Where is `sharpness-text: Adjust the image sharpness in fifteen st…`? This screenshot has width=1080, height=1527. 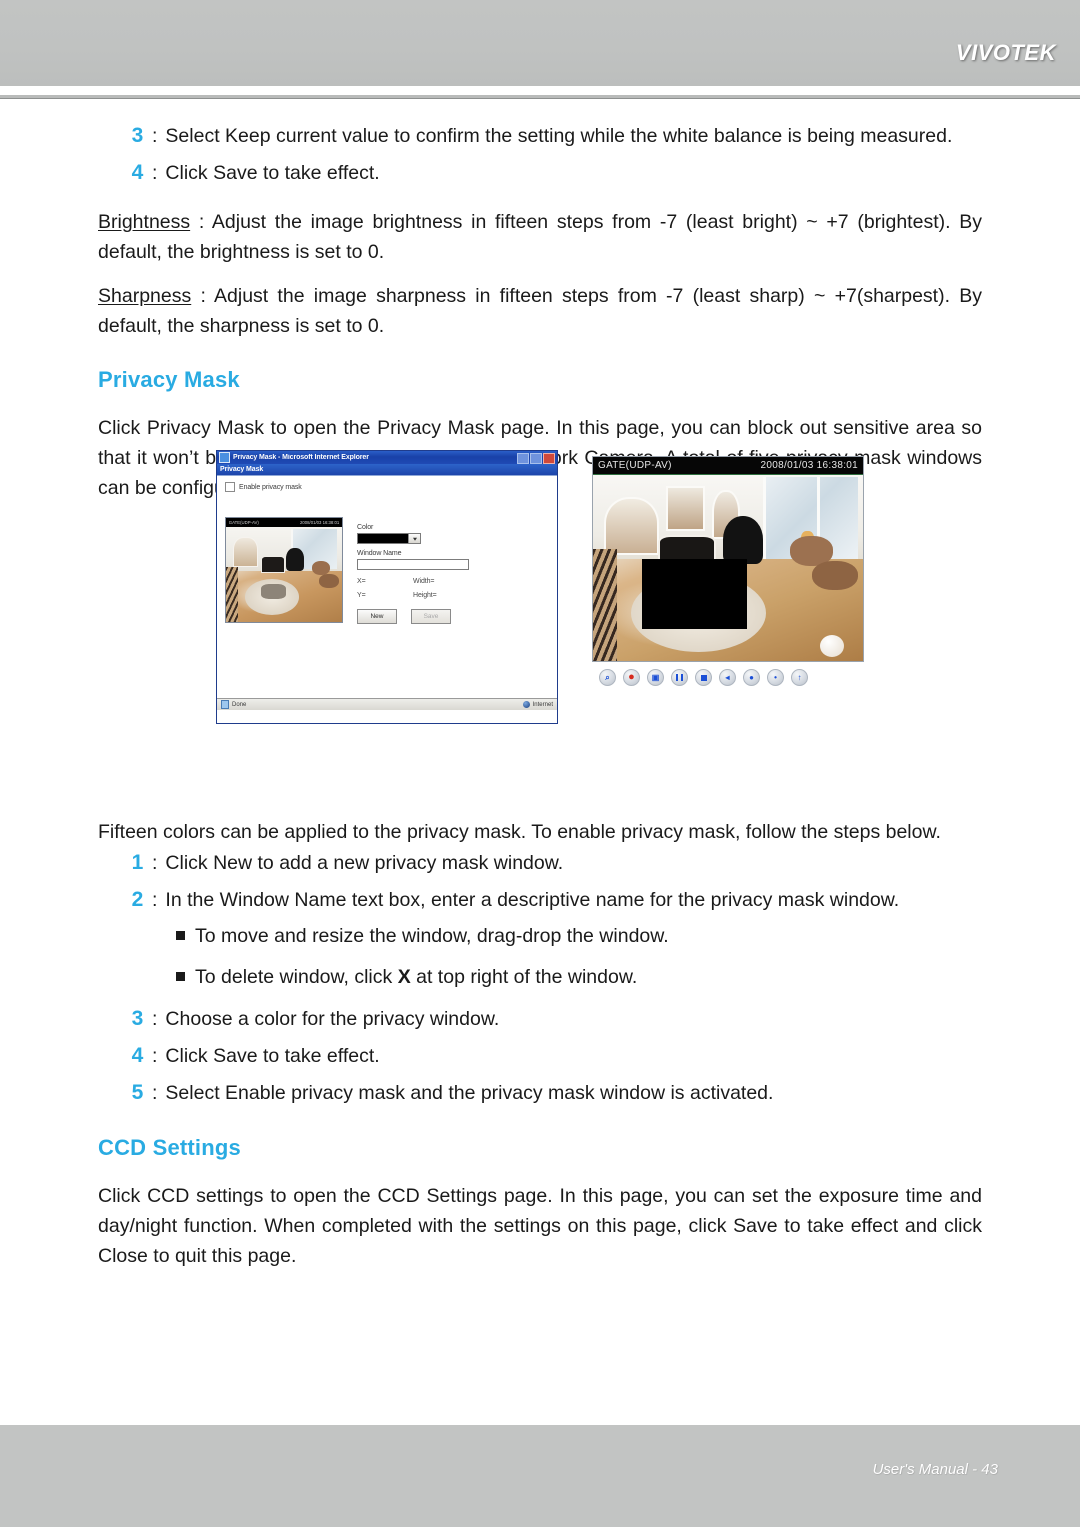
sharpness-text: Adjust the image sharpness in fifteen st… is located at coordinates (540, 311).